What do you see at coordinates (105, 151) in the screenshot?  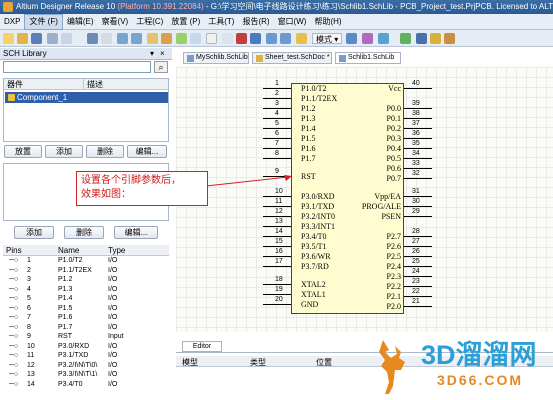 I see `delete-button: 删除` at bounding box center [105, 151].